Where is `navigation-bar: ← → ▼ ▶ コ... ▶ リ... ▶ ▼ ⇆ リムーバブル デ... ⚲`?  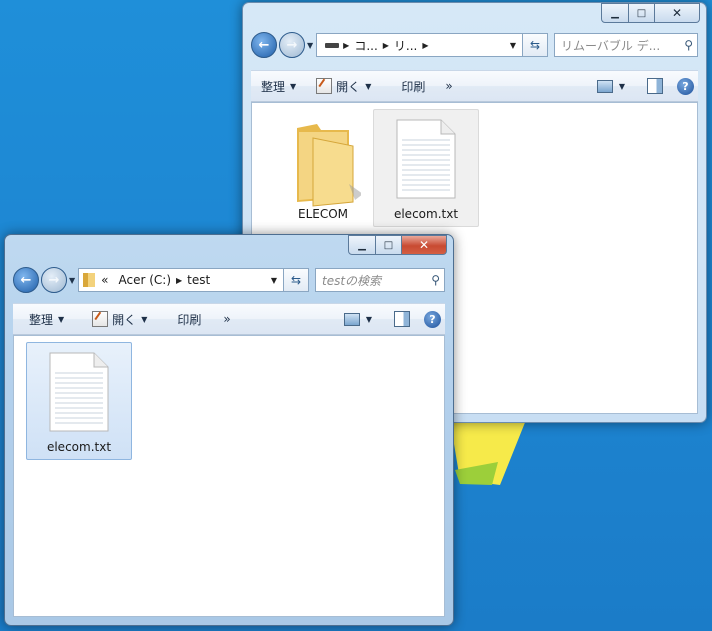
navigation-bar: ← → ▼ ▶ コ... ▶ リ... ▶ ▼ ⇆ リムーバブル デ... ⚲ is located at coordinates (474, 45).